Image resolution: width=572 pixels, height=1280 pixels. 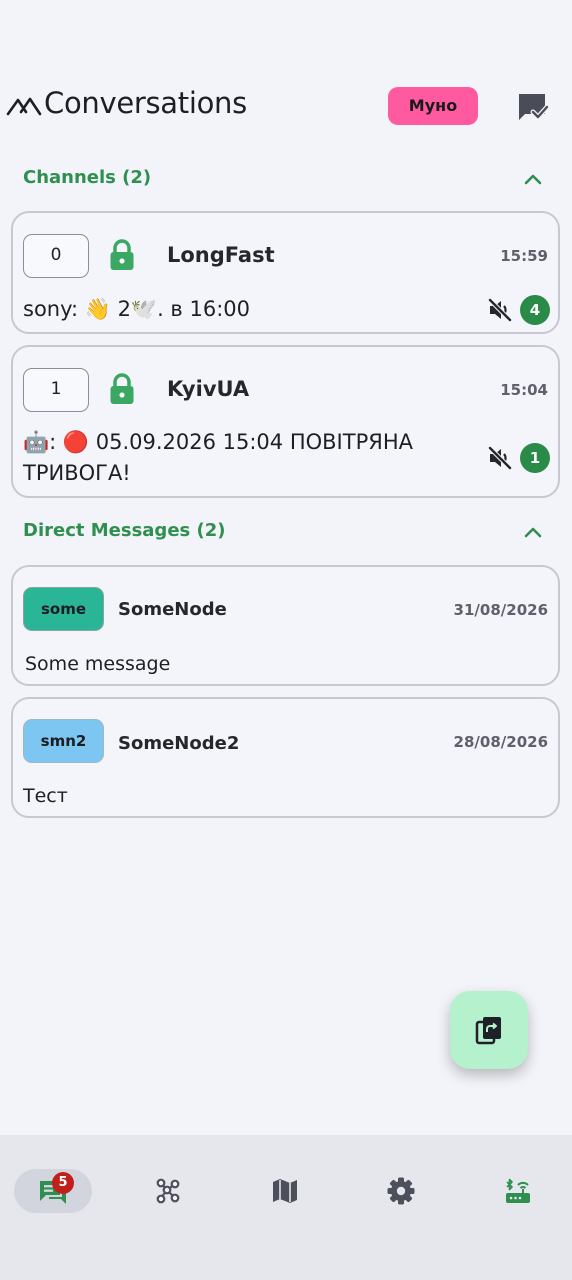 I want to click on channel-name: KyivUA, so click(x=208, y=389).